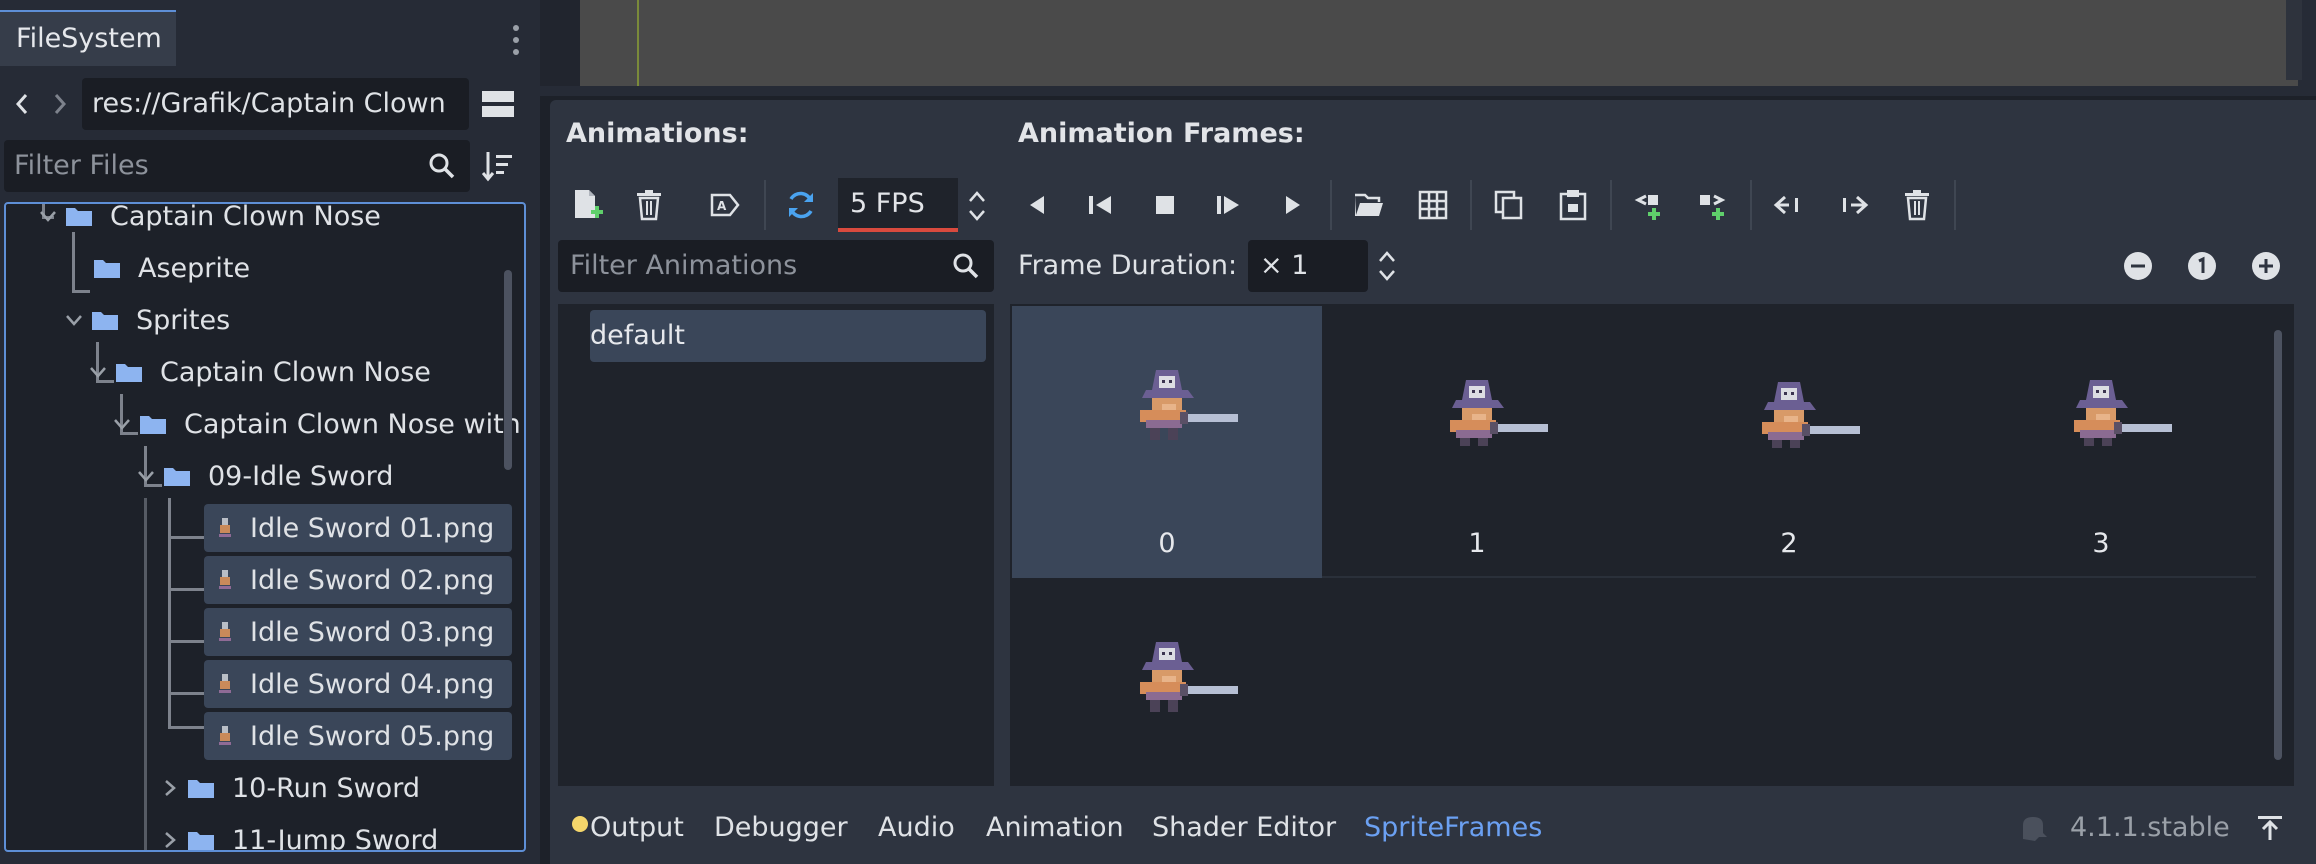  Describe the element at coordinates (1229, 205) in the screenshot. I see `play-from-start-icon` at that location.